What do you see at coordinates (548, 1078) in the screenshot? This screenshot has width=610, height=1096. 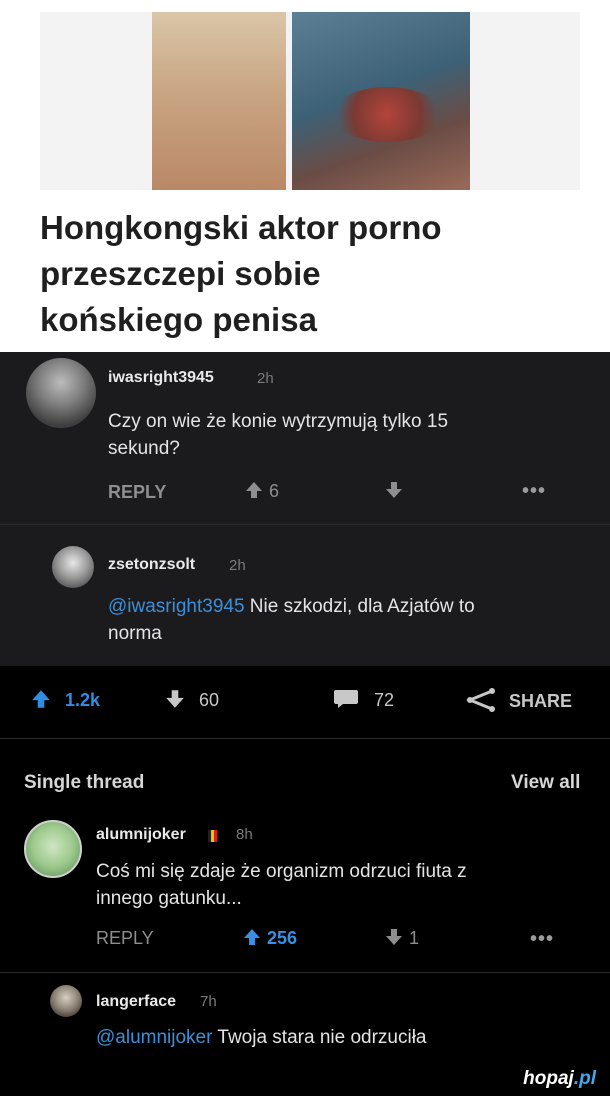 I see `watermark-brand: hopaj` at bounding box center [548, 1078].